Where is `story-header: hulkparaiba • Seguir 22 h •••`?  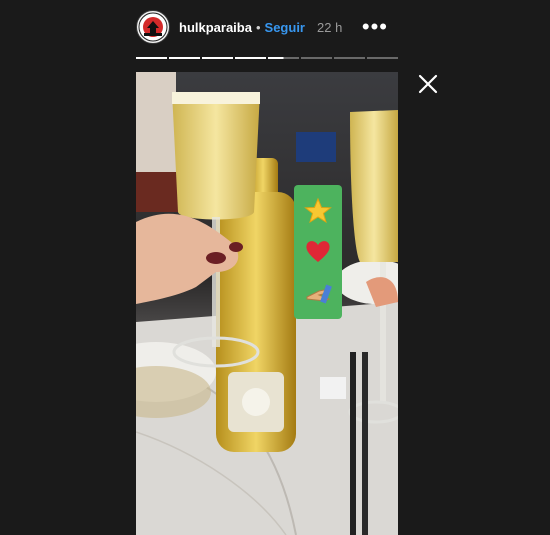
story-header: hulkparaiba • Seguir 22 h ••• is located at coordinates (267, 27).